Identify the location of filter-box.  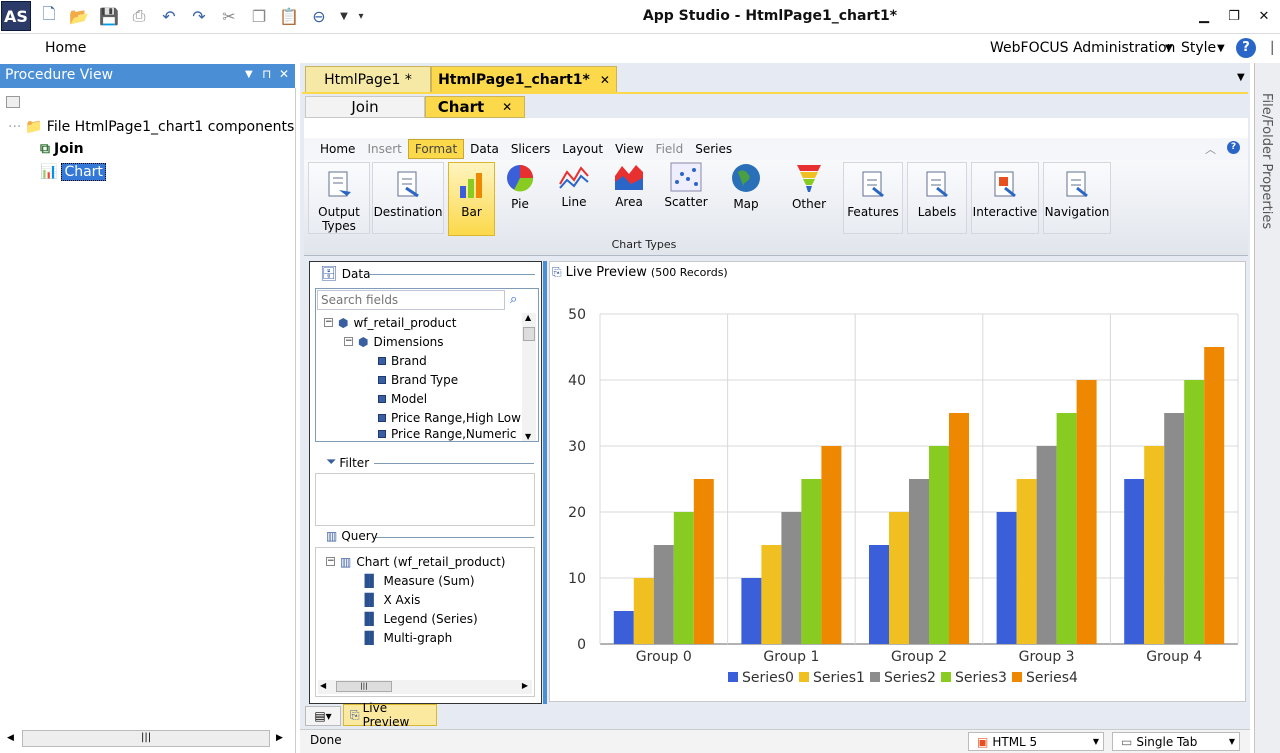
(425, 499).